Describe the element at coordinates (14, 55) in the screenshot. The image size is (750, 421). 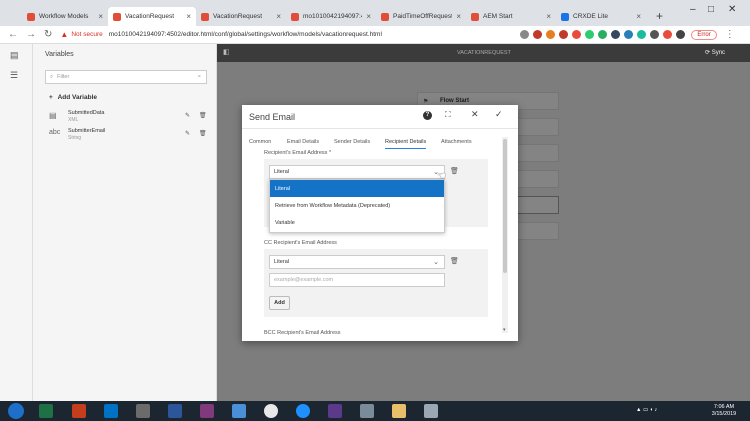
I see `layers-icon: ▤` at that location.